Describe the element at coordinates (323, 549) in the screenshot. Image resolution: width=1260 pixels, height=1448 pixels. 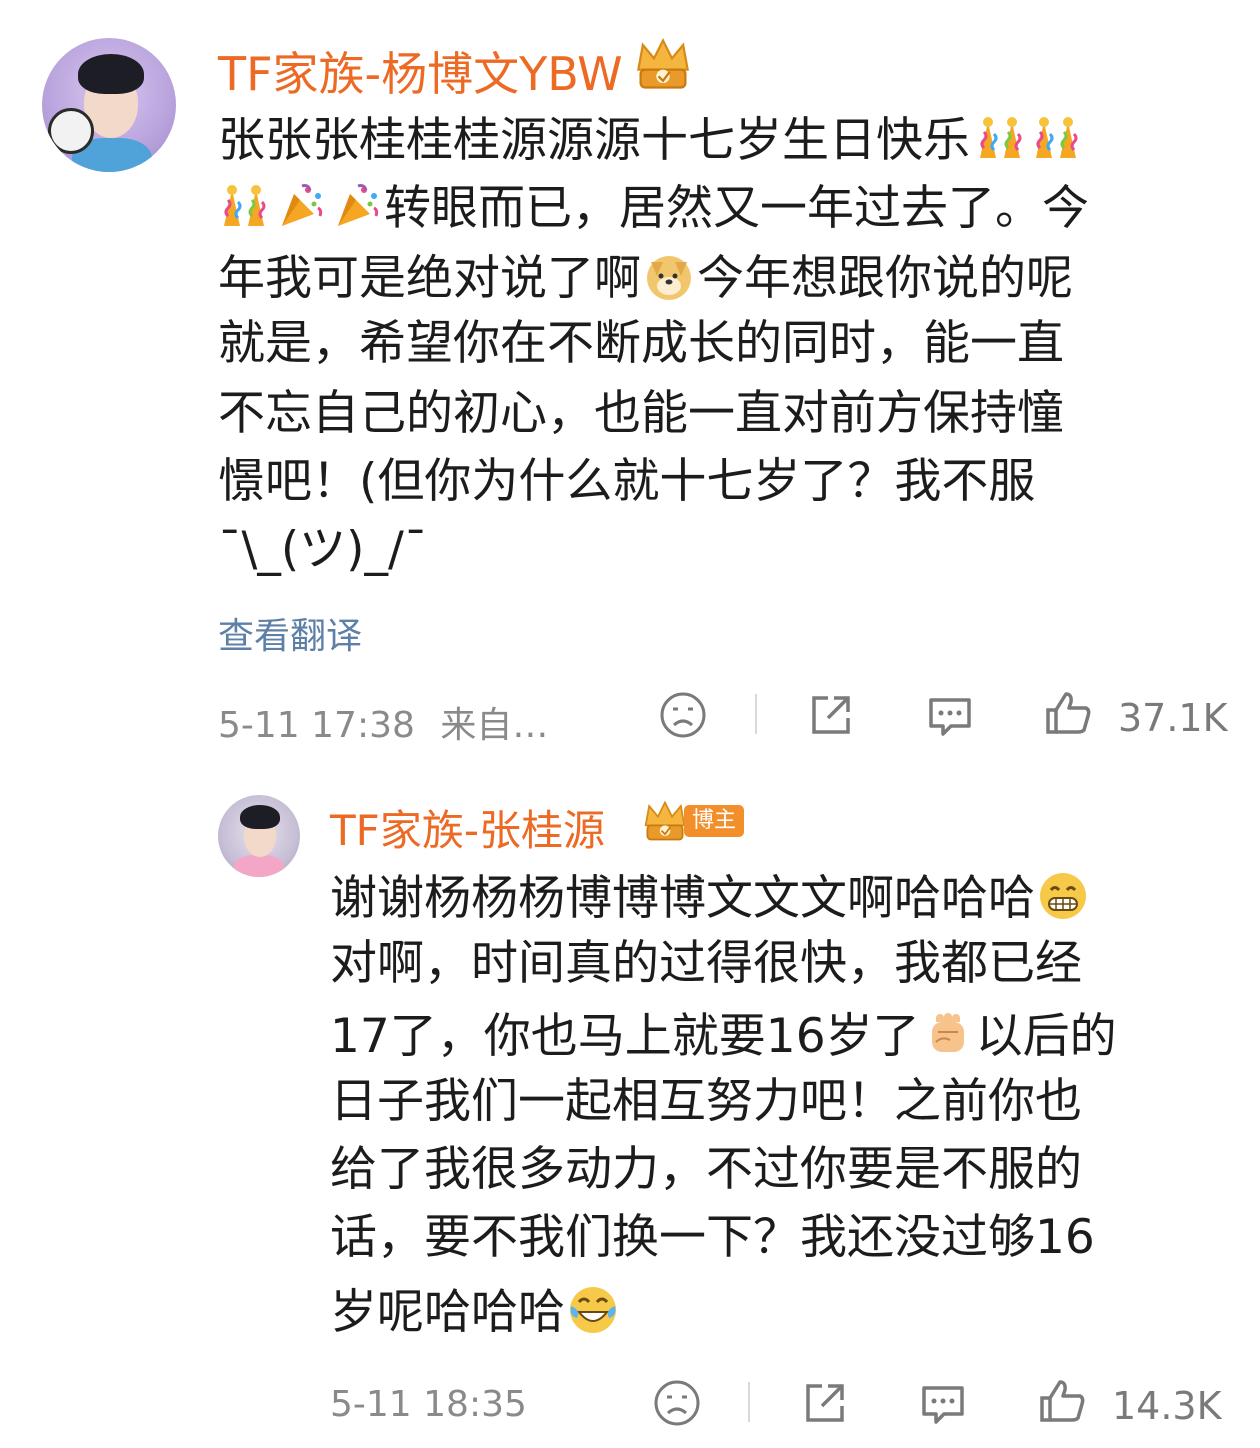
I see `comment-text-line: ¯\_(ツ)_/¯` at that location.